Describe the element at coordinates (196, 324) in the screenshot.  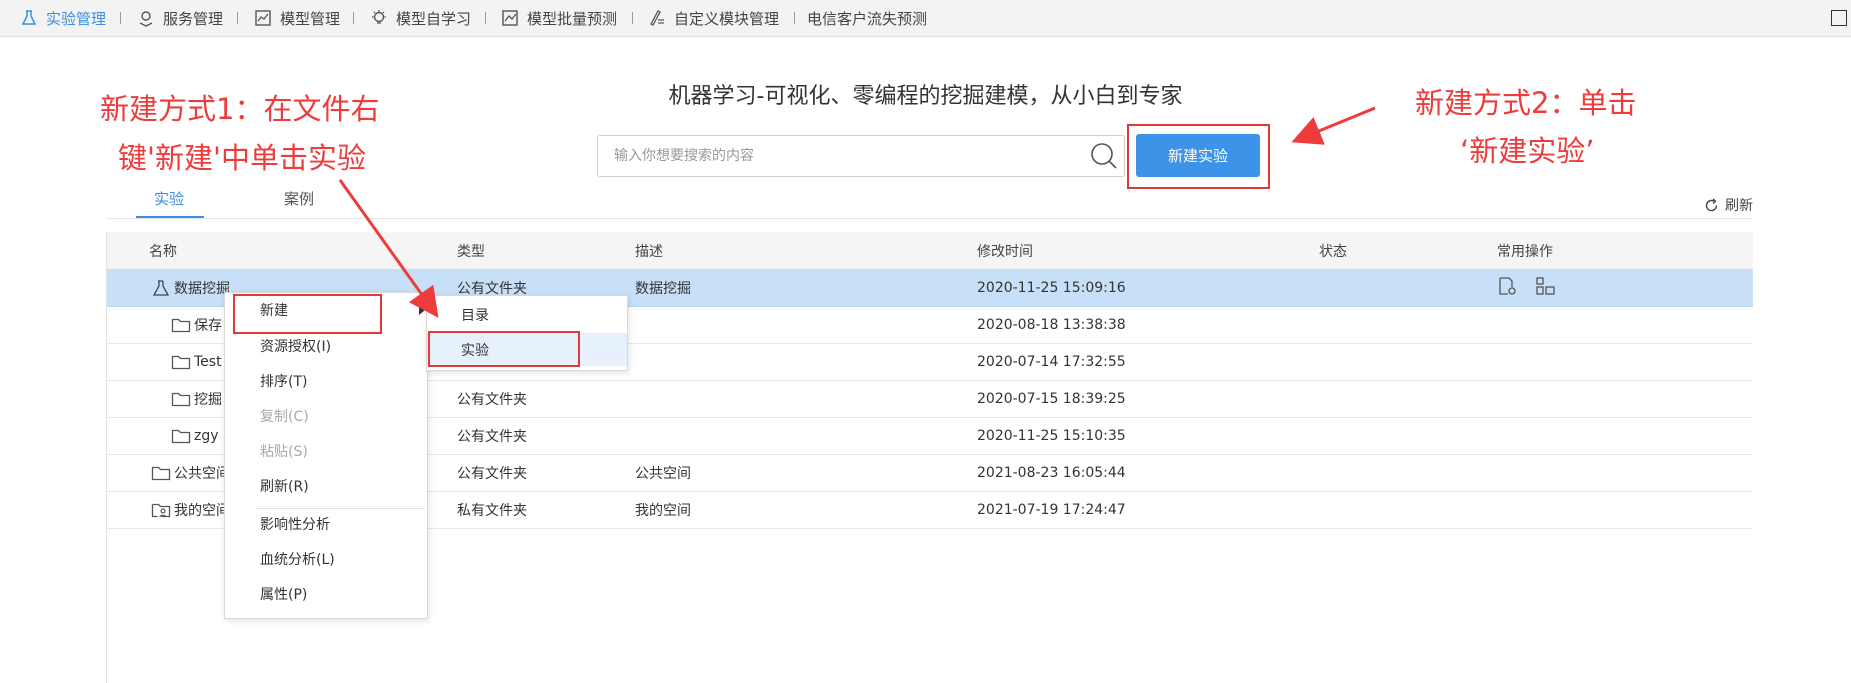
I see `cell-name: 保存` at that location.